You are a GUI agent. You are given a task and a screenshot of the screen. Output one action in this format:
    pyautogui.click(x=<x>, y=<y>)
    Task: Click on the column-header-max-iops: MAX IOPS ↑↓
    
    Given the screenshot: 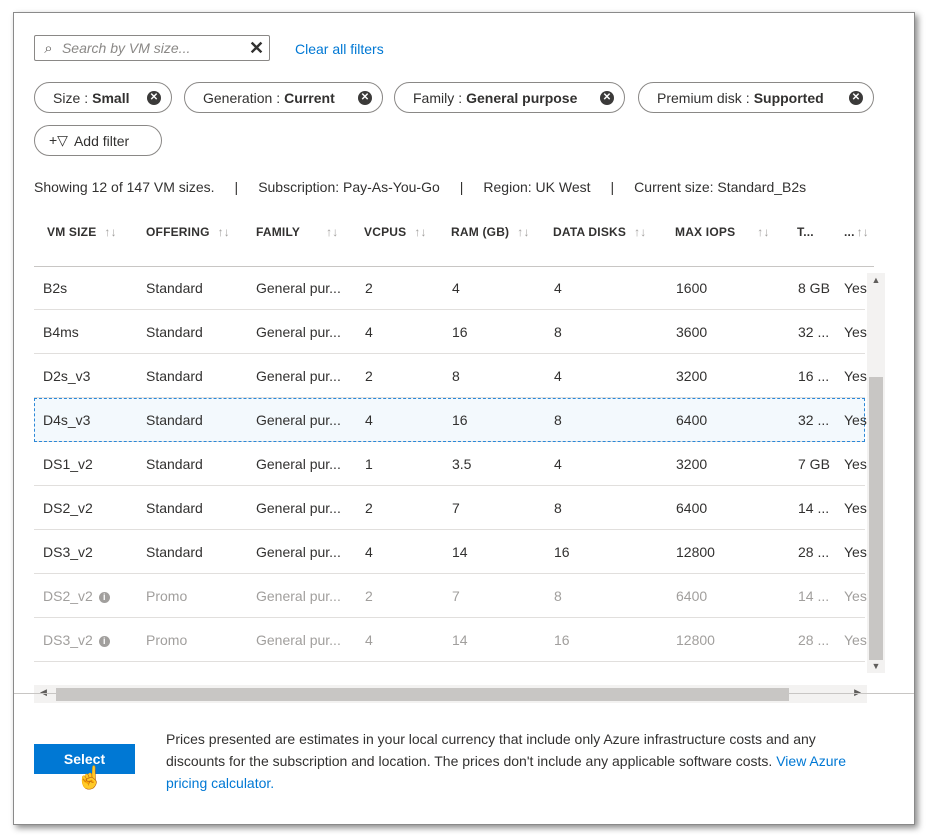 What is the action you would take?
    pyautogui.click(x=722, y=232)
    